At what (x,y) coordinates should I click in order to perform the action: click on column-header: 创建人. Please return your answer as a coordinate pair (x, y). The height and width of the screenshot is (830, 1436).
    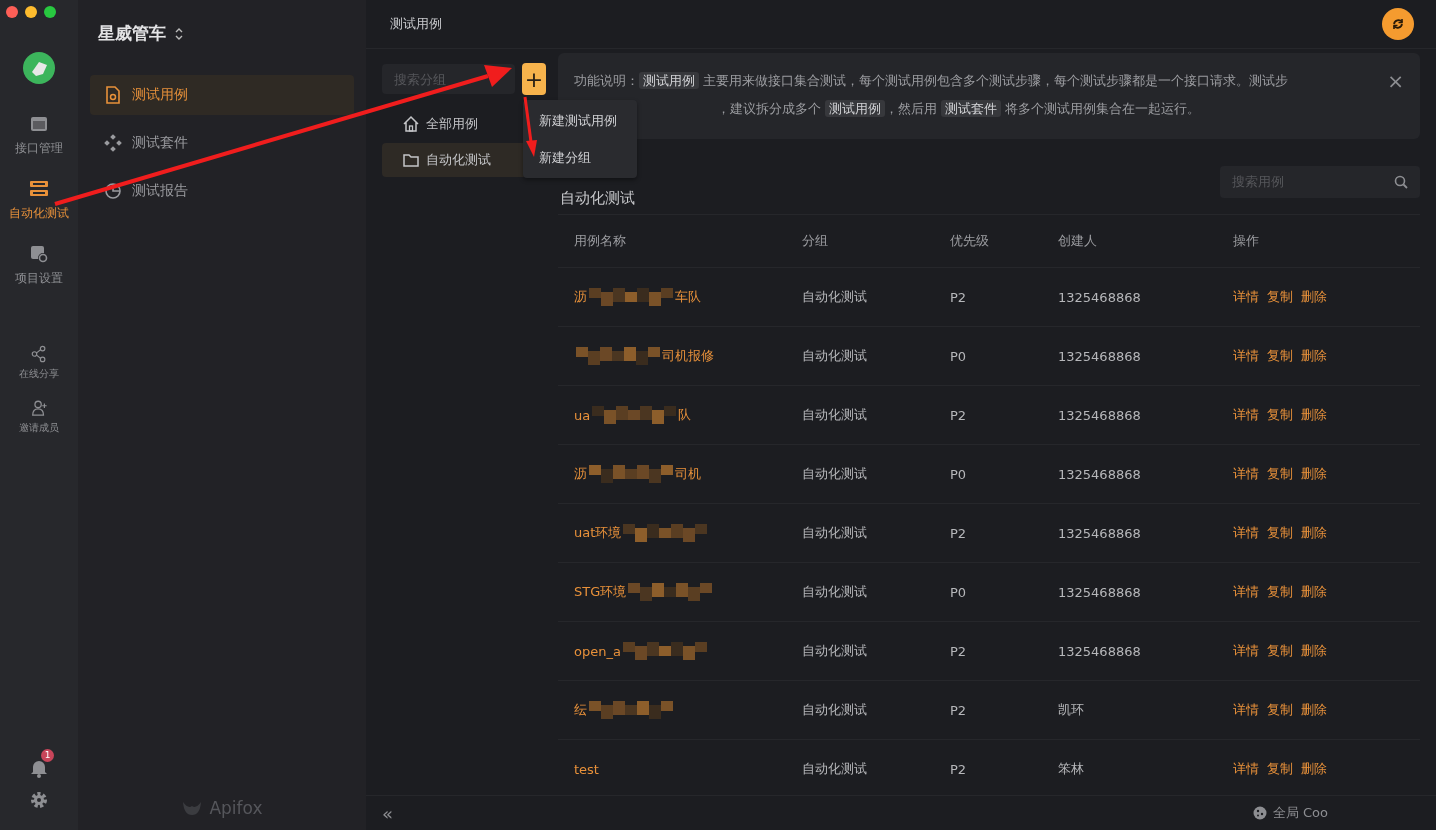
    Looking at the image, I should click on (1144, 241).